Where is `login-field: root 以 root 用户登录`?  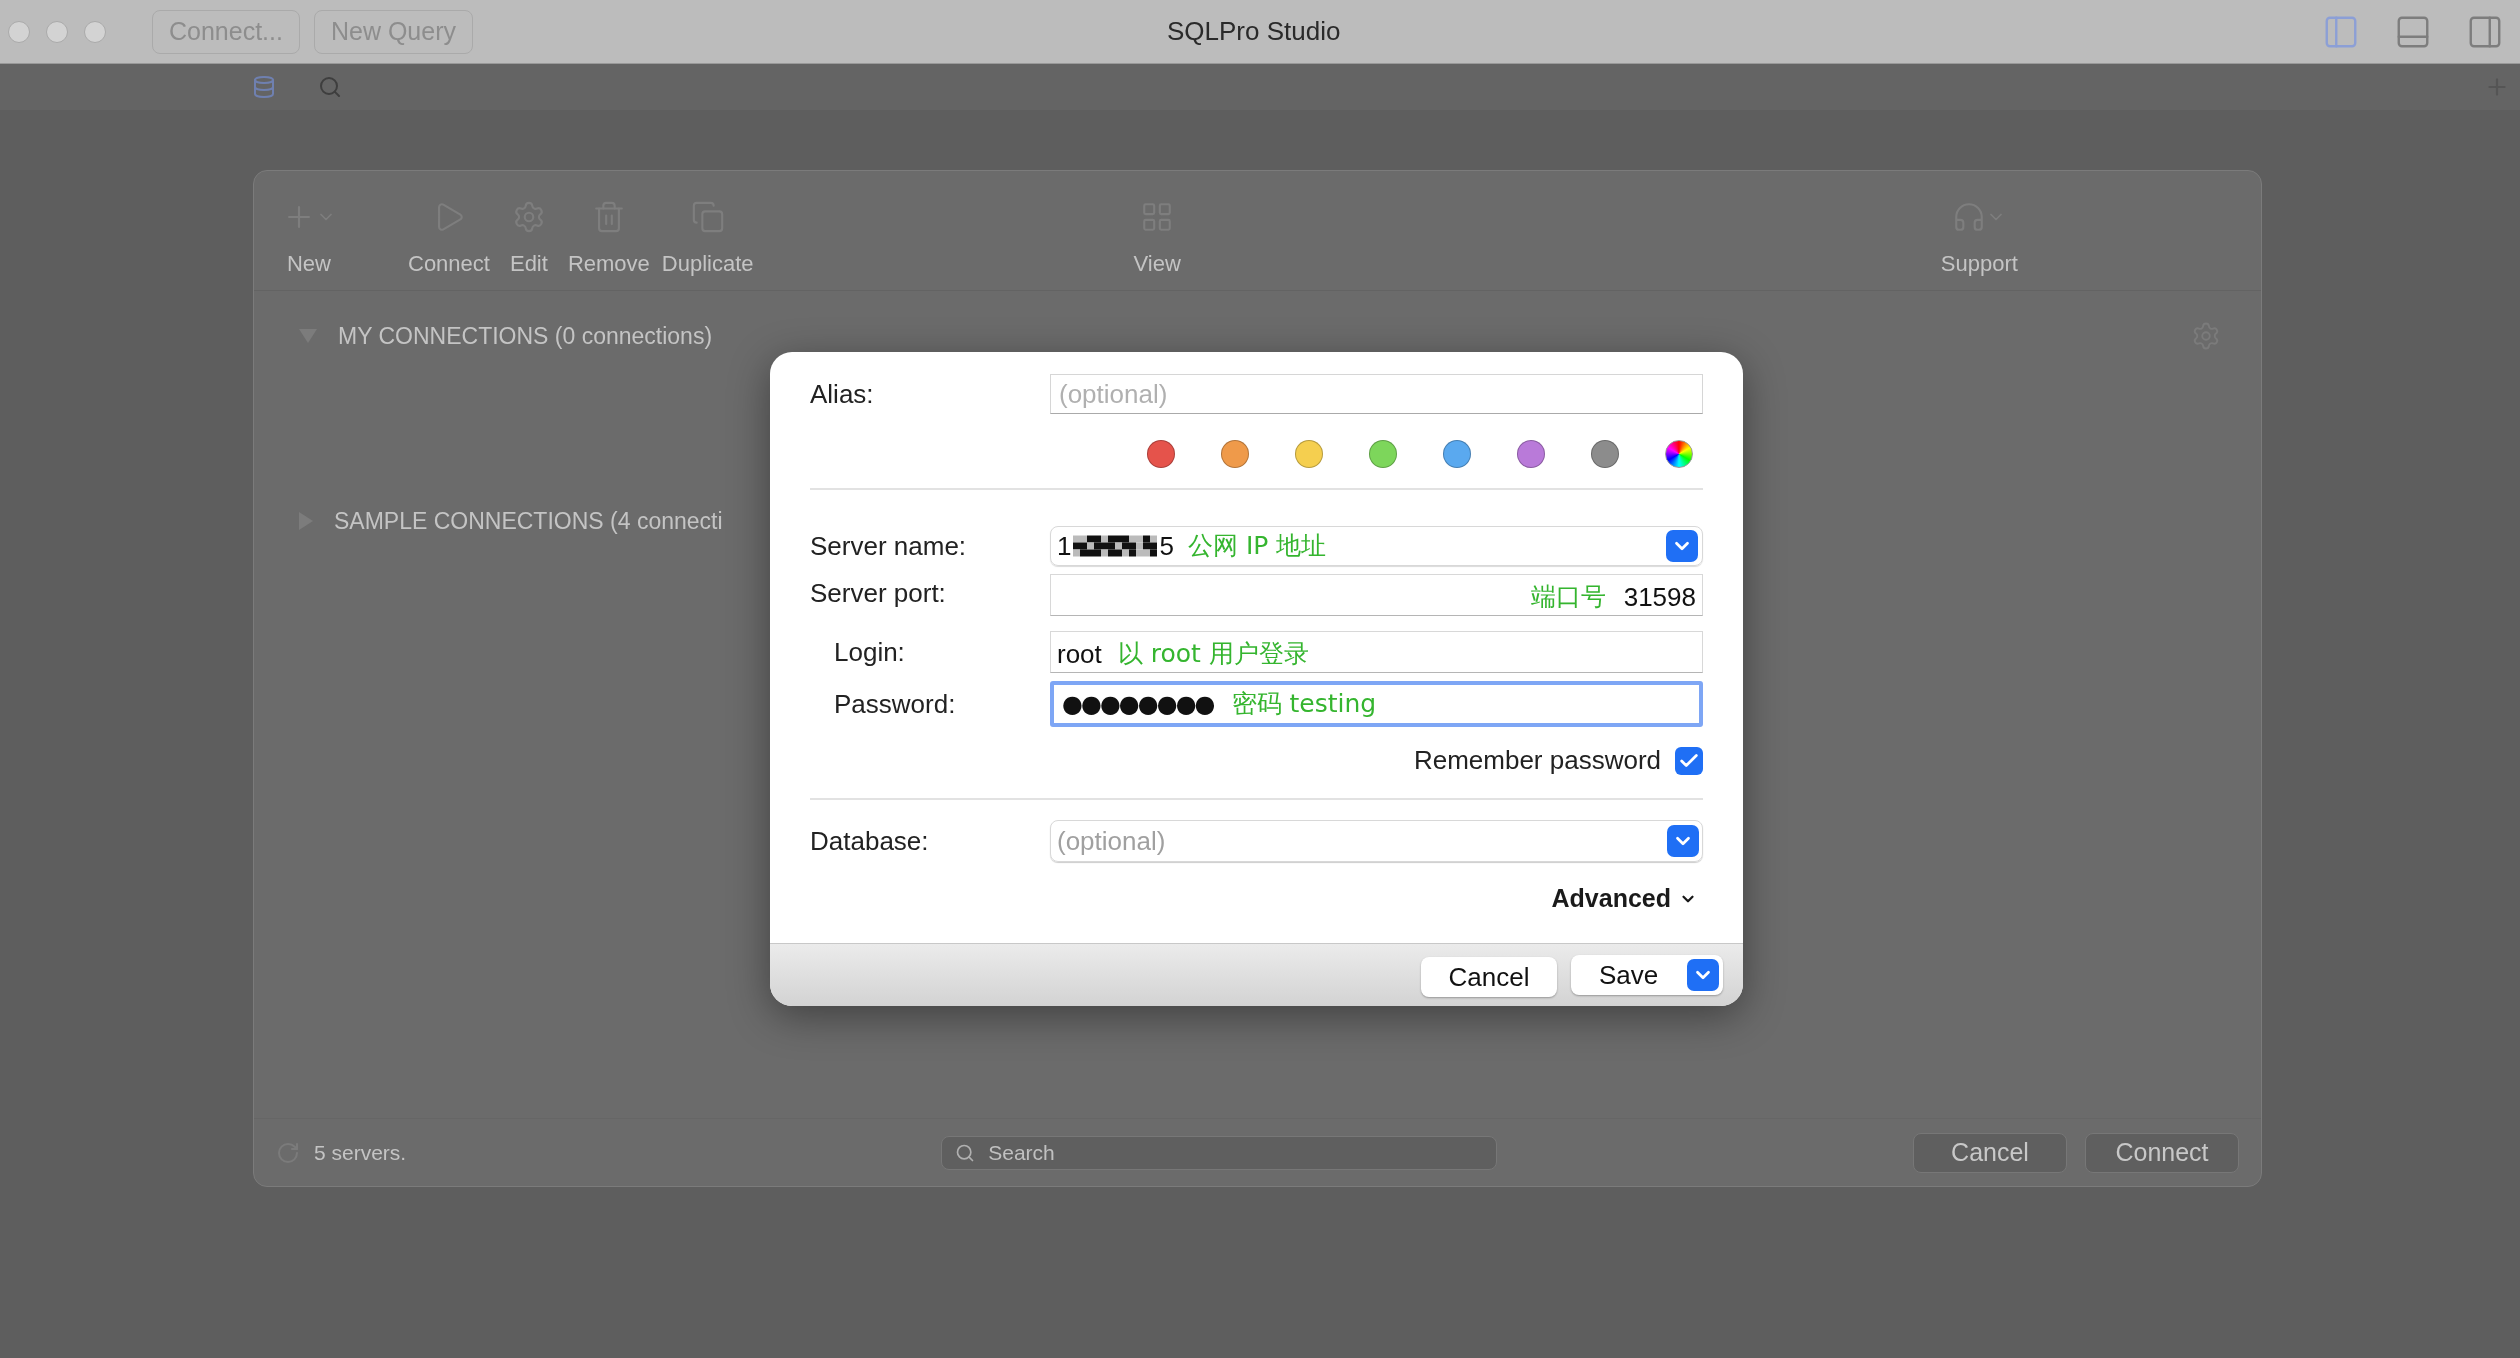
login-field: root 以 root 用户登录 is located at coordinates (1376, 652).